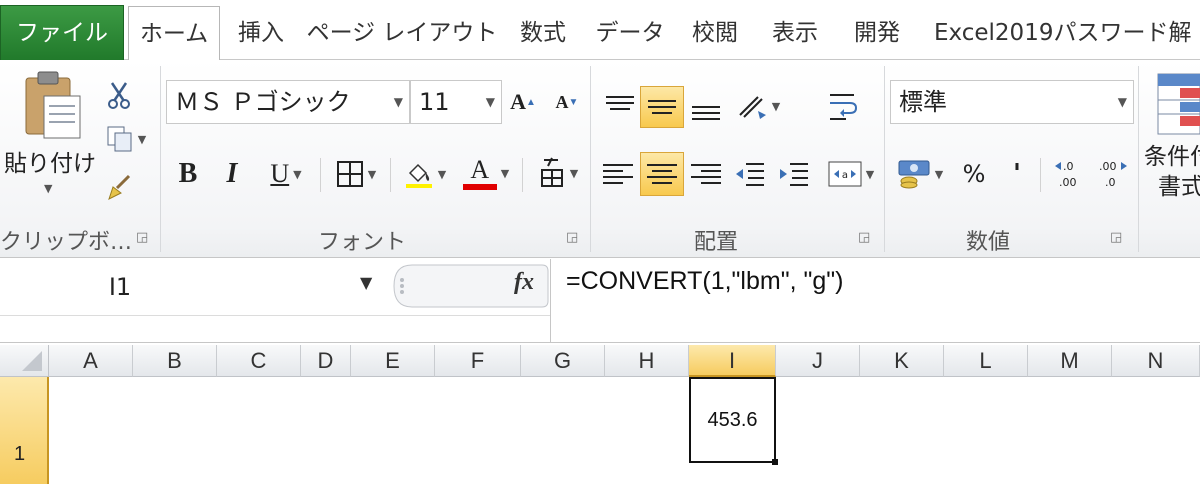 Image resolution: width=1200 pixels, height=484 pixels. Describe the element at coordinates (62, 32) in the screenshot. I see `tab-file: ファイル` at that location.